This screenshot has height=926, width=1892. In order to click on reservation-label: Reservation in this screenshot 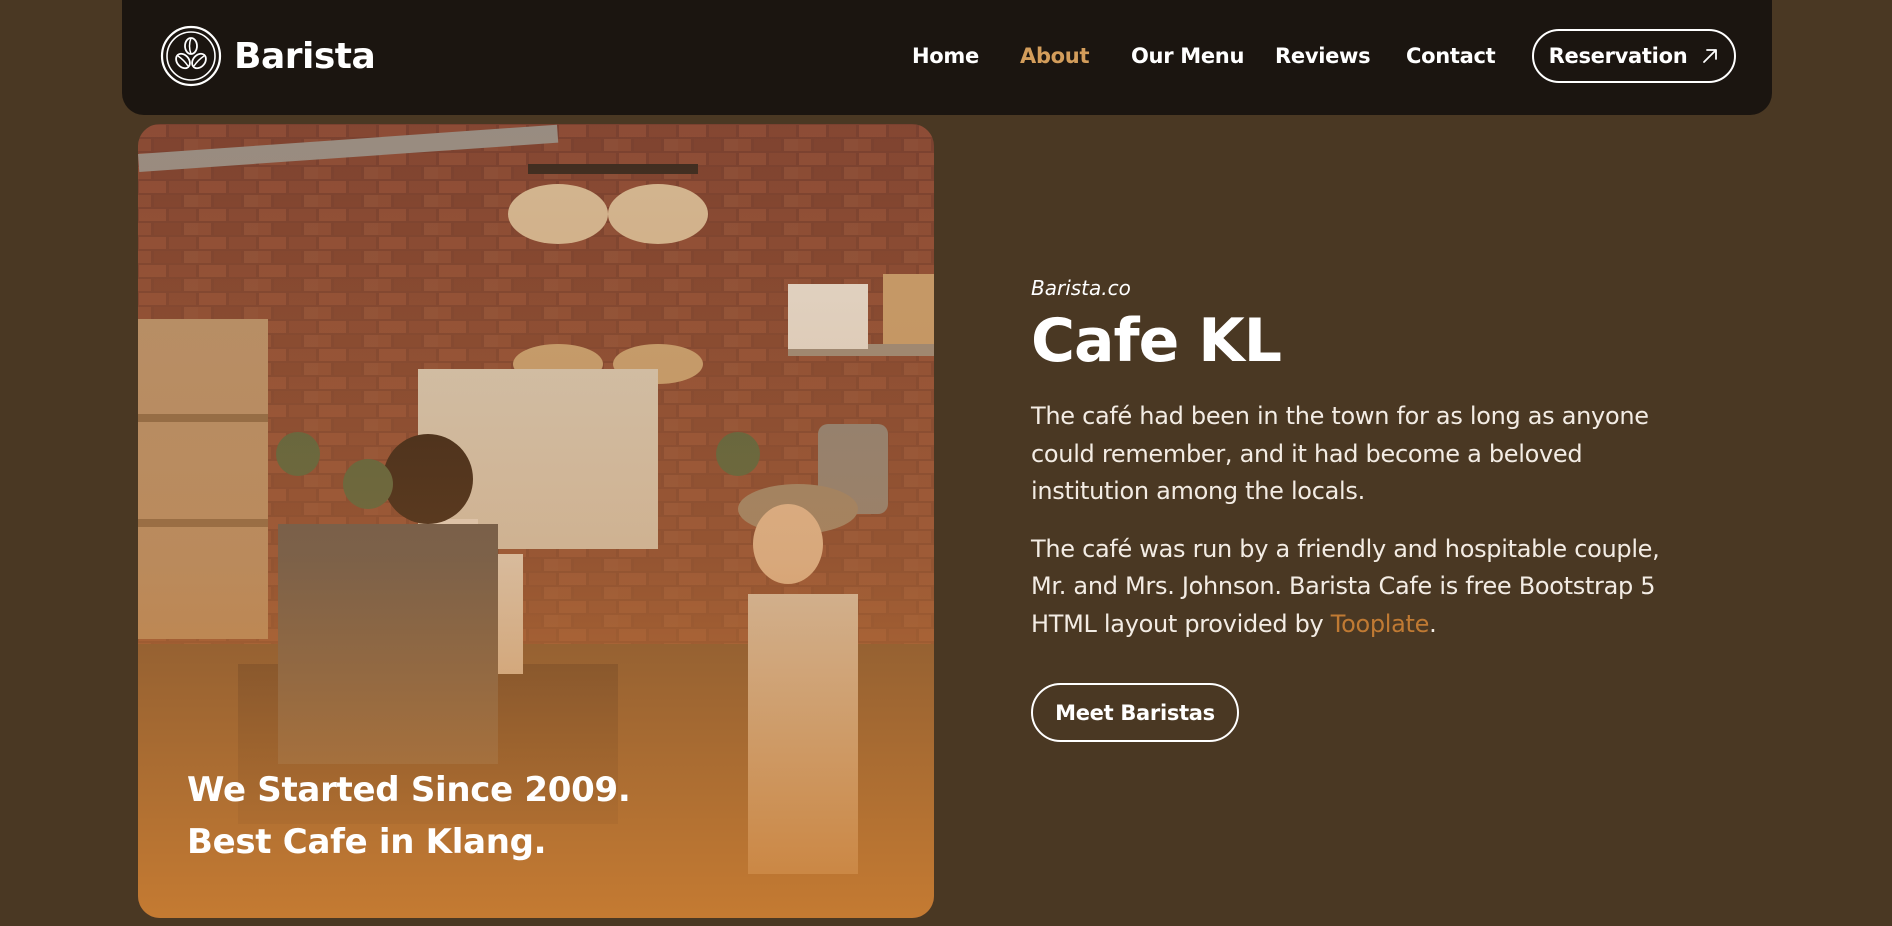, I will do `click(1618, 56)`.